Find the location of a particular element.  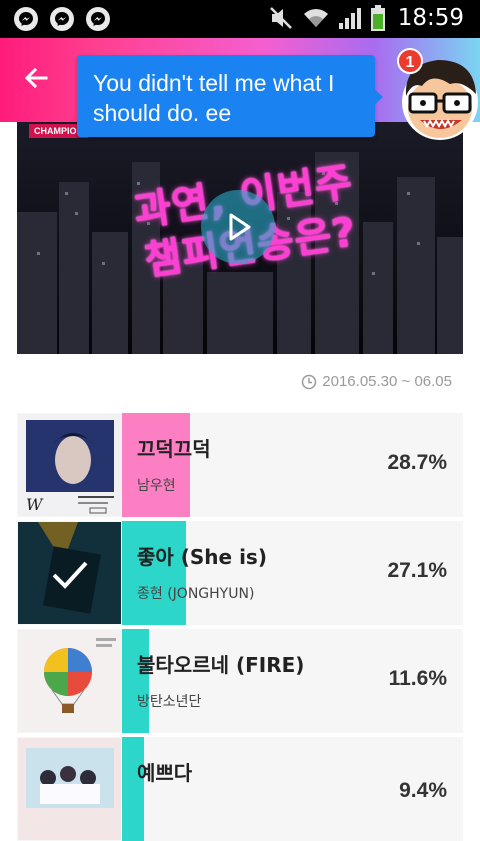

song-artist: 방탄소년단 is located at coordinates (169, 702).